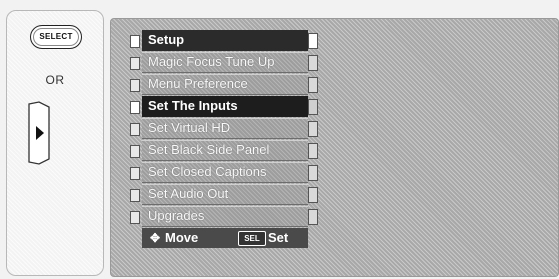 Image resolution: width=559 pixels, height=279 pixels. What do you see at coordinates (278, 237) in the screenshot?
I see `footer-set-label: Set` at bounding box center [278, 237].